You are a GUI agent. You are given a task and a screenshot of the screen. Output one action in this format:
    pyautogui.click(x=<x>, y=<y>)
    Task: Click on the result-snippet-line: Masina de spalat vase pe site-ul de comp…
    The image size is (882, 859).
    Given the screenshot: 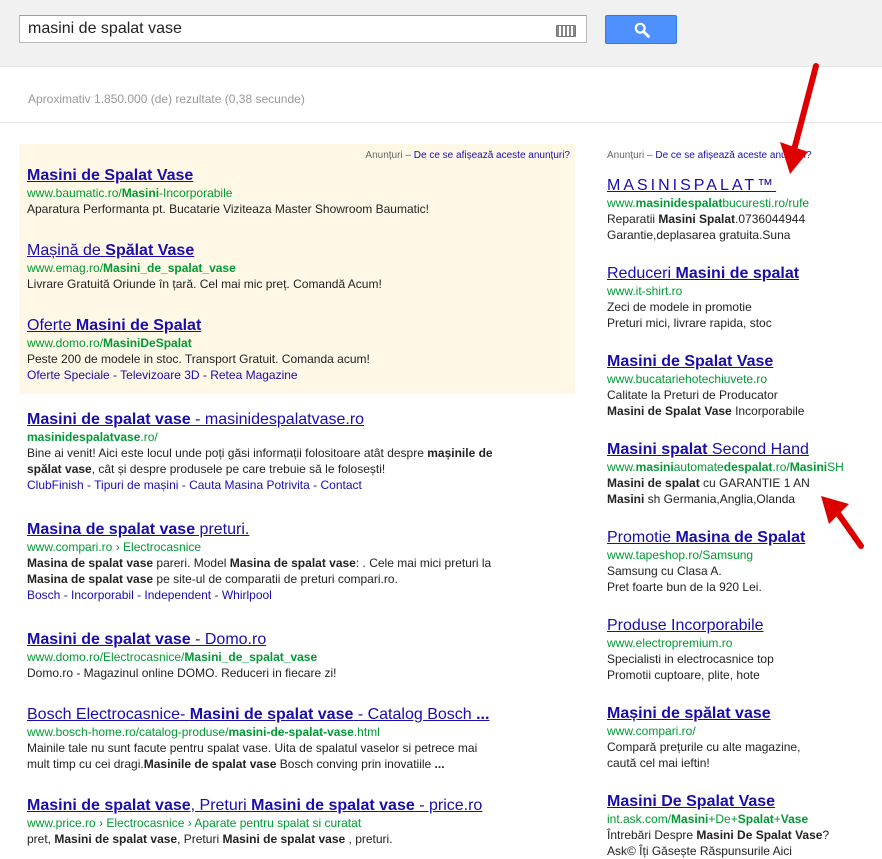 What is the action you would take?
    pyautogui.click(x=292, y=579)
    